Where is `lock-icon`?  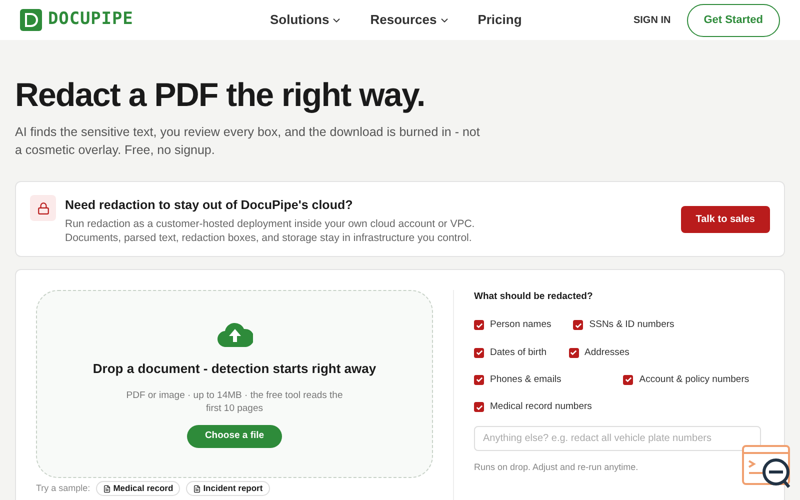 lock-icon is located at coordinates (43, 208).